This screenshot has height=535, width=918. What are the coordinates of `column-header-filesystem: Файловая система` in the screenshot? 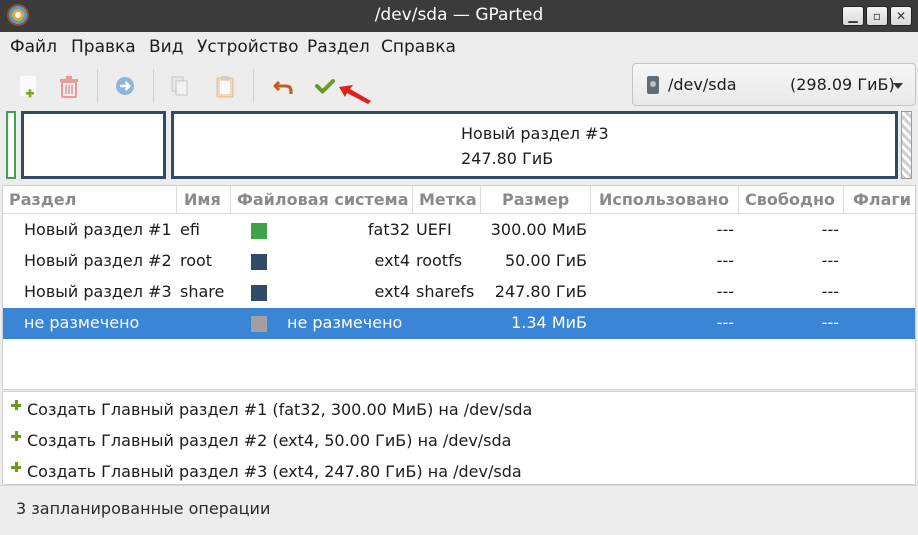 It's located at (322, 200).